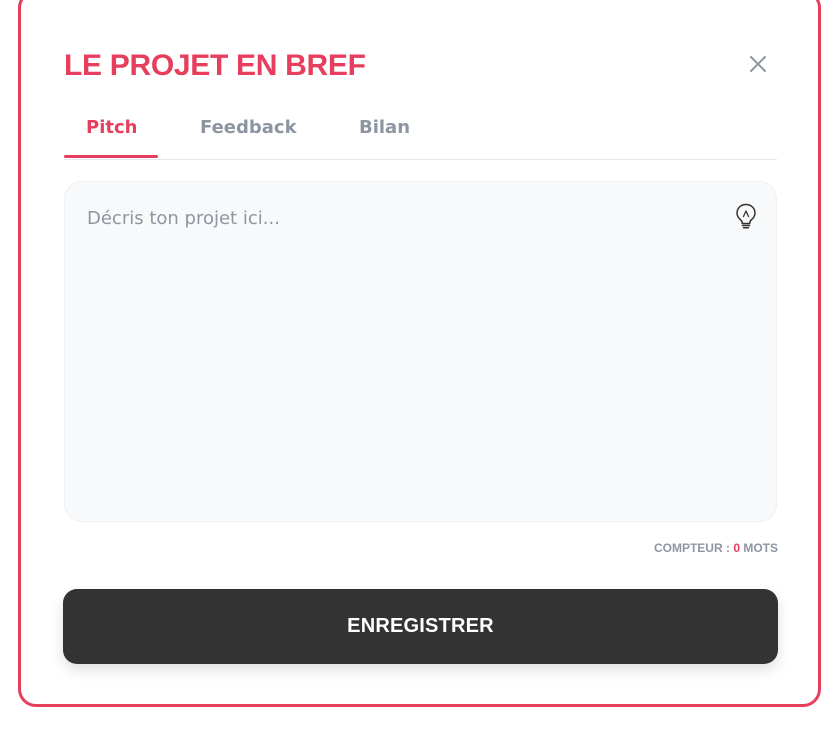 The width and height of the screenshot is (830, 740). What do you see at coordinates (248, 128) in the screenshot?
I see `tab-feedback: Feedback` at bounding box center [248, 128].